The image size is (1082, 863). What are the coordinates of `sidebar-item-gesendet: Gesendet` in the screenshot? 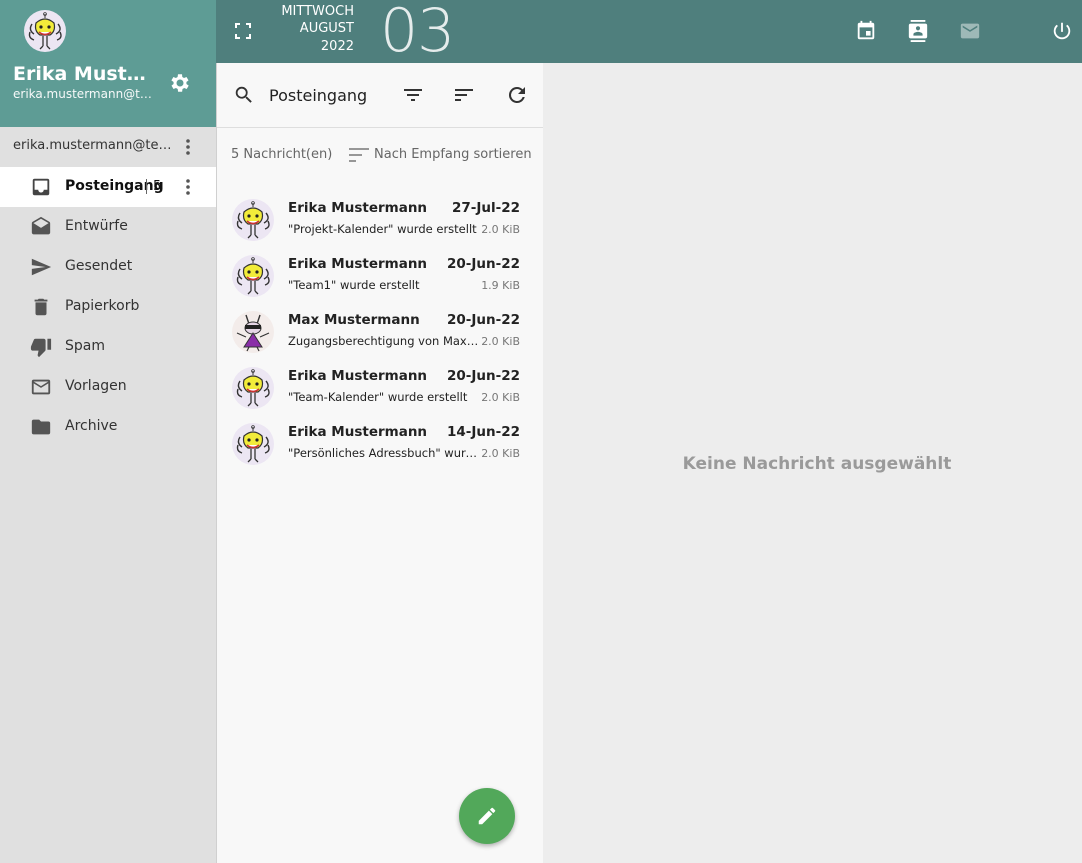 It's located at (108, 267).